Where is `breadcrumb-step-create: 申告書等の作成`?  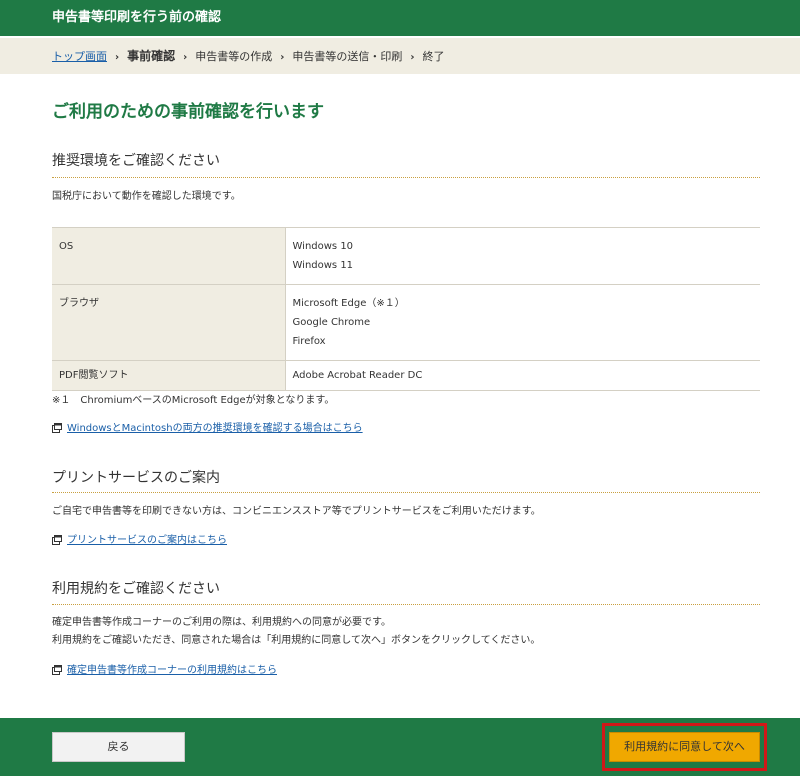
breadcrumb-step-create: 申告書等の作成 is located at coordinates (234, 56).